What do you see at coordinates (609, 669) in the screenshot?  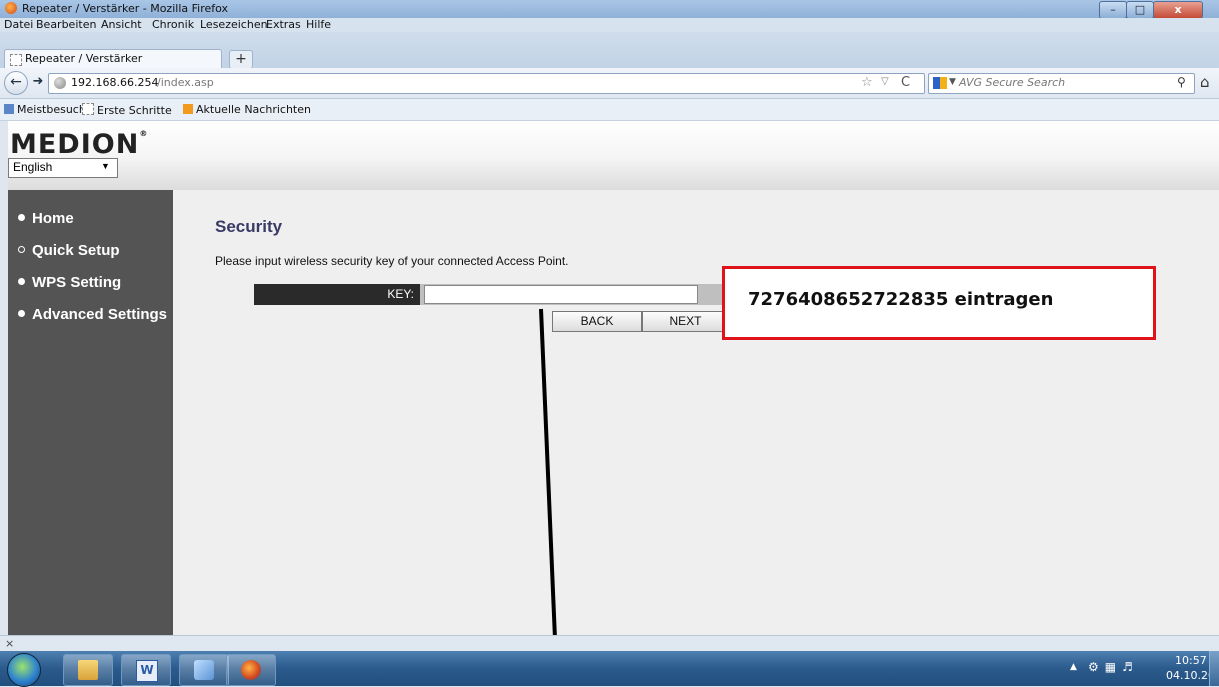 I see `taskbar: W ▲ ⚙▦♬ 10:57 04.10.2012` at bounding box center [609, 669].